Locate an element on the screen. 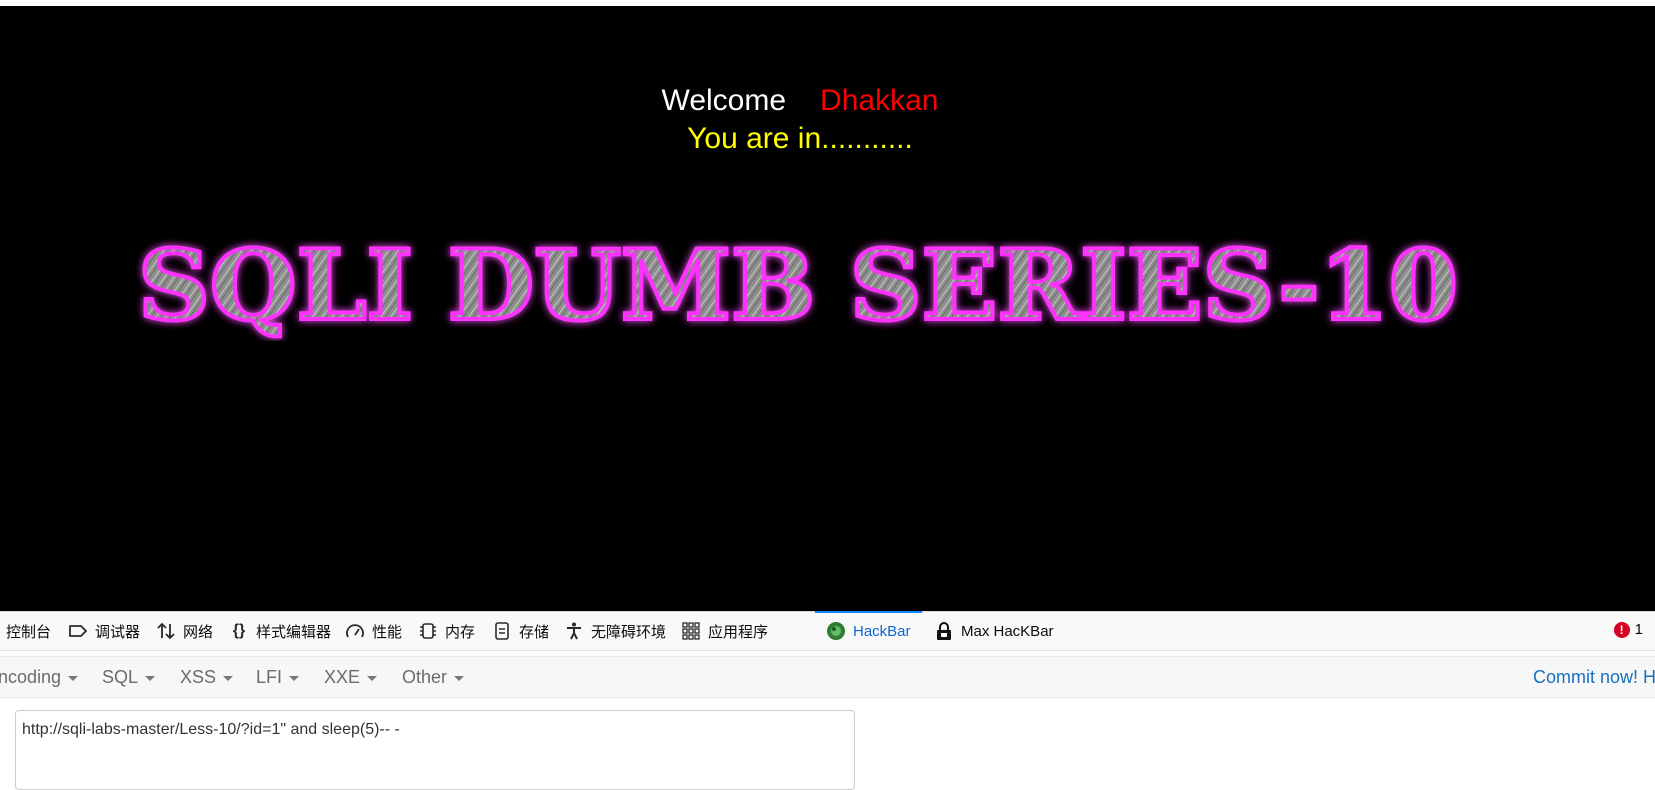 The width and height of the screenshot is (1655, 790). tab-max-hackbar: Max HacKBar is located at coordinates (994, 631).